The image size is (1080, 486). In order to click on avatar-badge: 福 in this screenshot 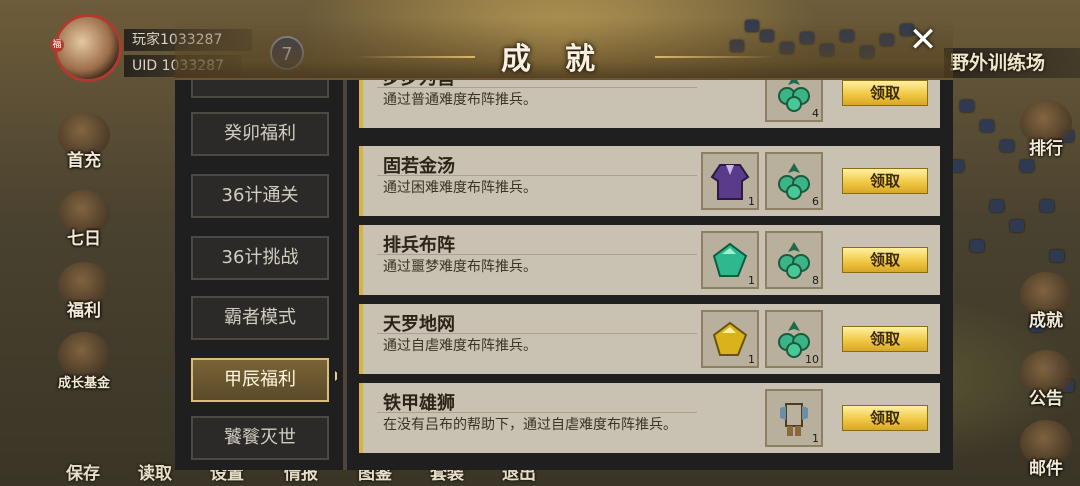, I will do `click(57, 45)`.